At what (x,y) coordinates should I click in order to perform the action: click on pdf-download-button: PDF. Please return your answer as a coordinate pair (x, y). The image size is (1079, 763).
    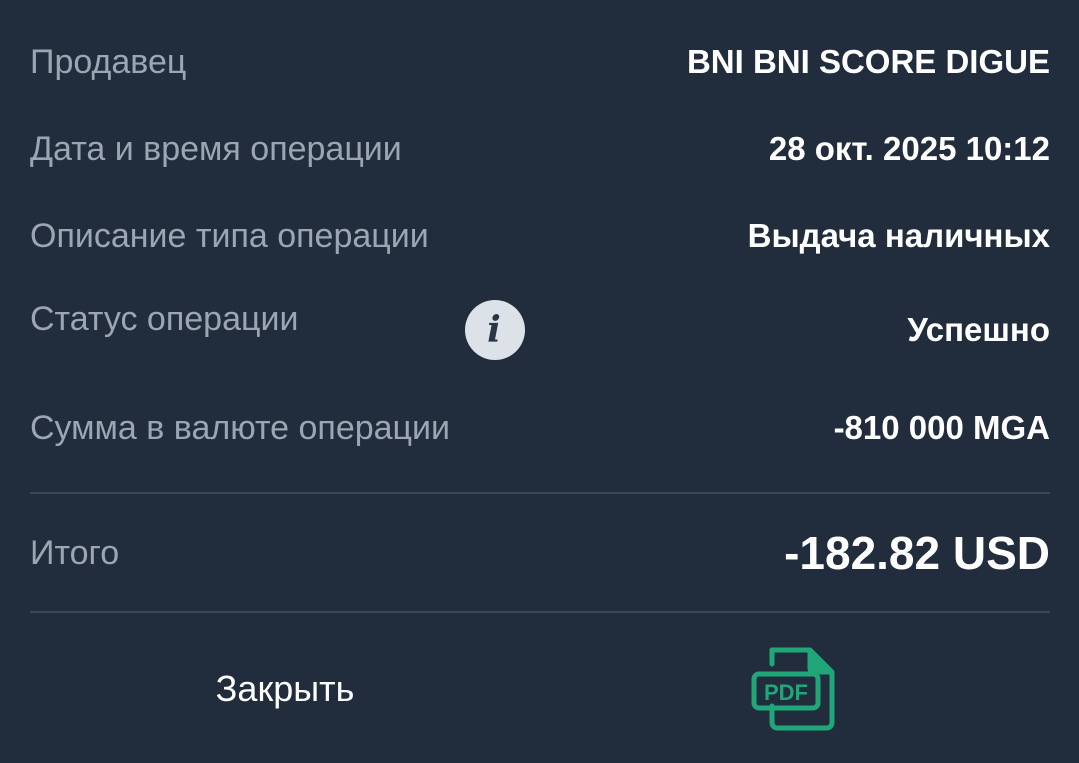
    Looking at the image, I should click on (794, 689).